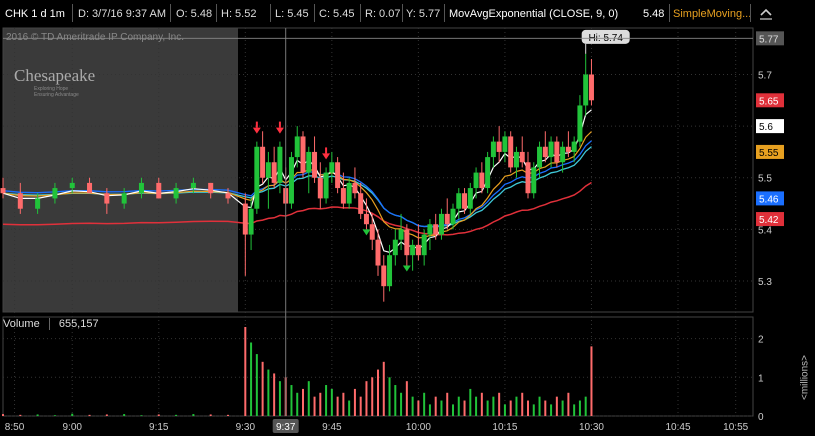  I want to click on study-value-badge-text: 5.46, so click(769, 199).